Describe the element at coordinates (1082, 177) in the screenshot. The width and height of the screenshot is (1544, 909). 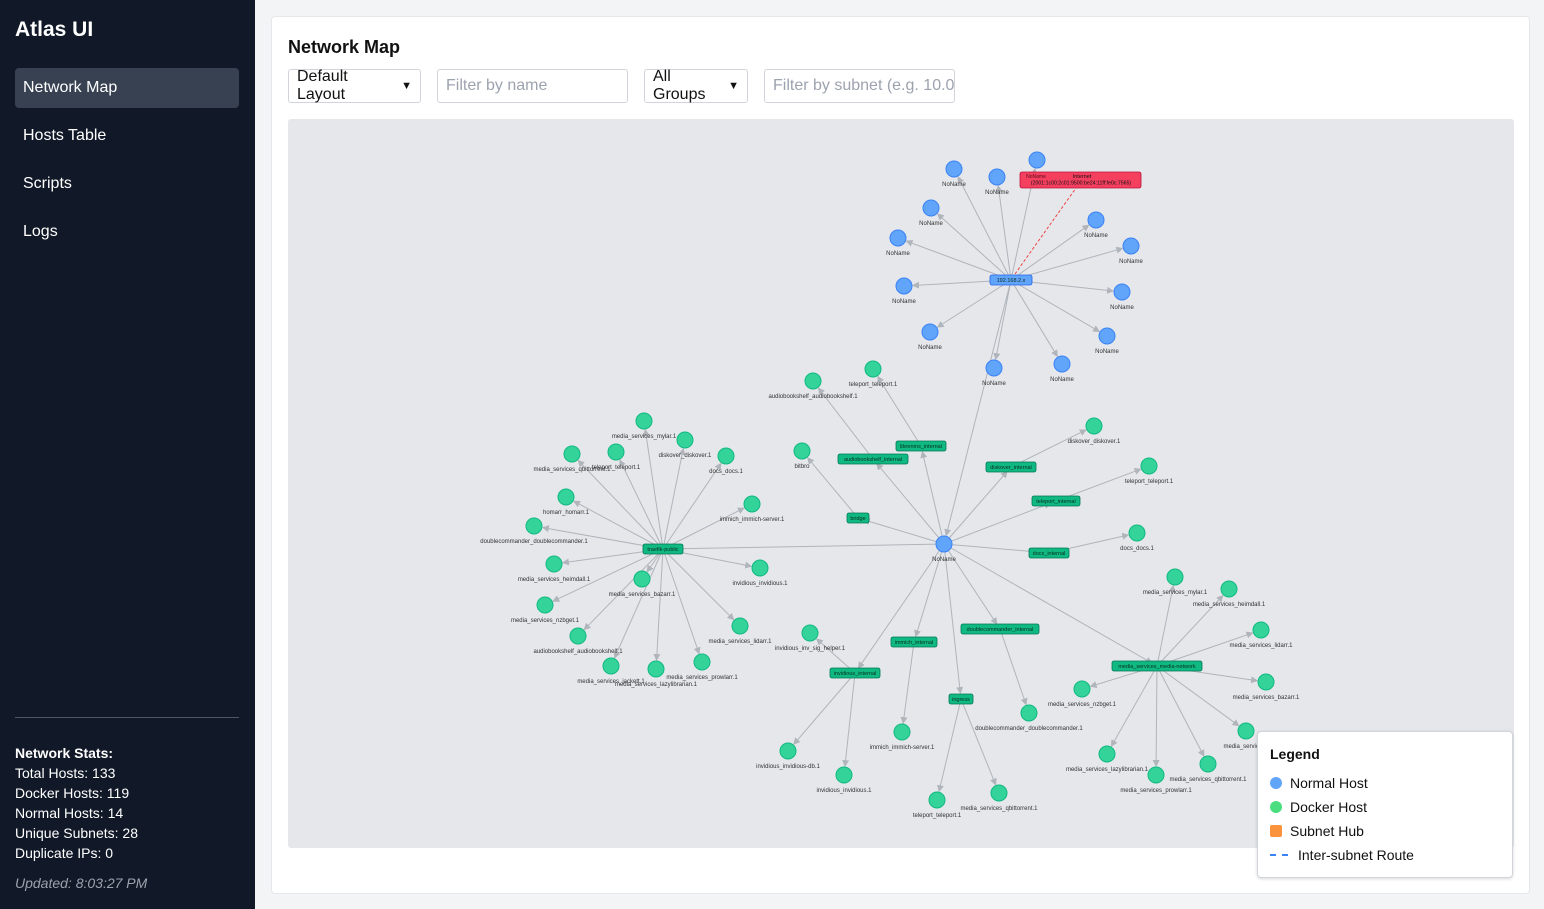
I see `internet-label: Internet` at that location.